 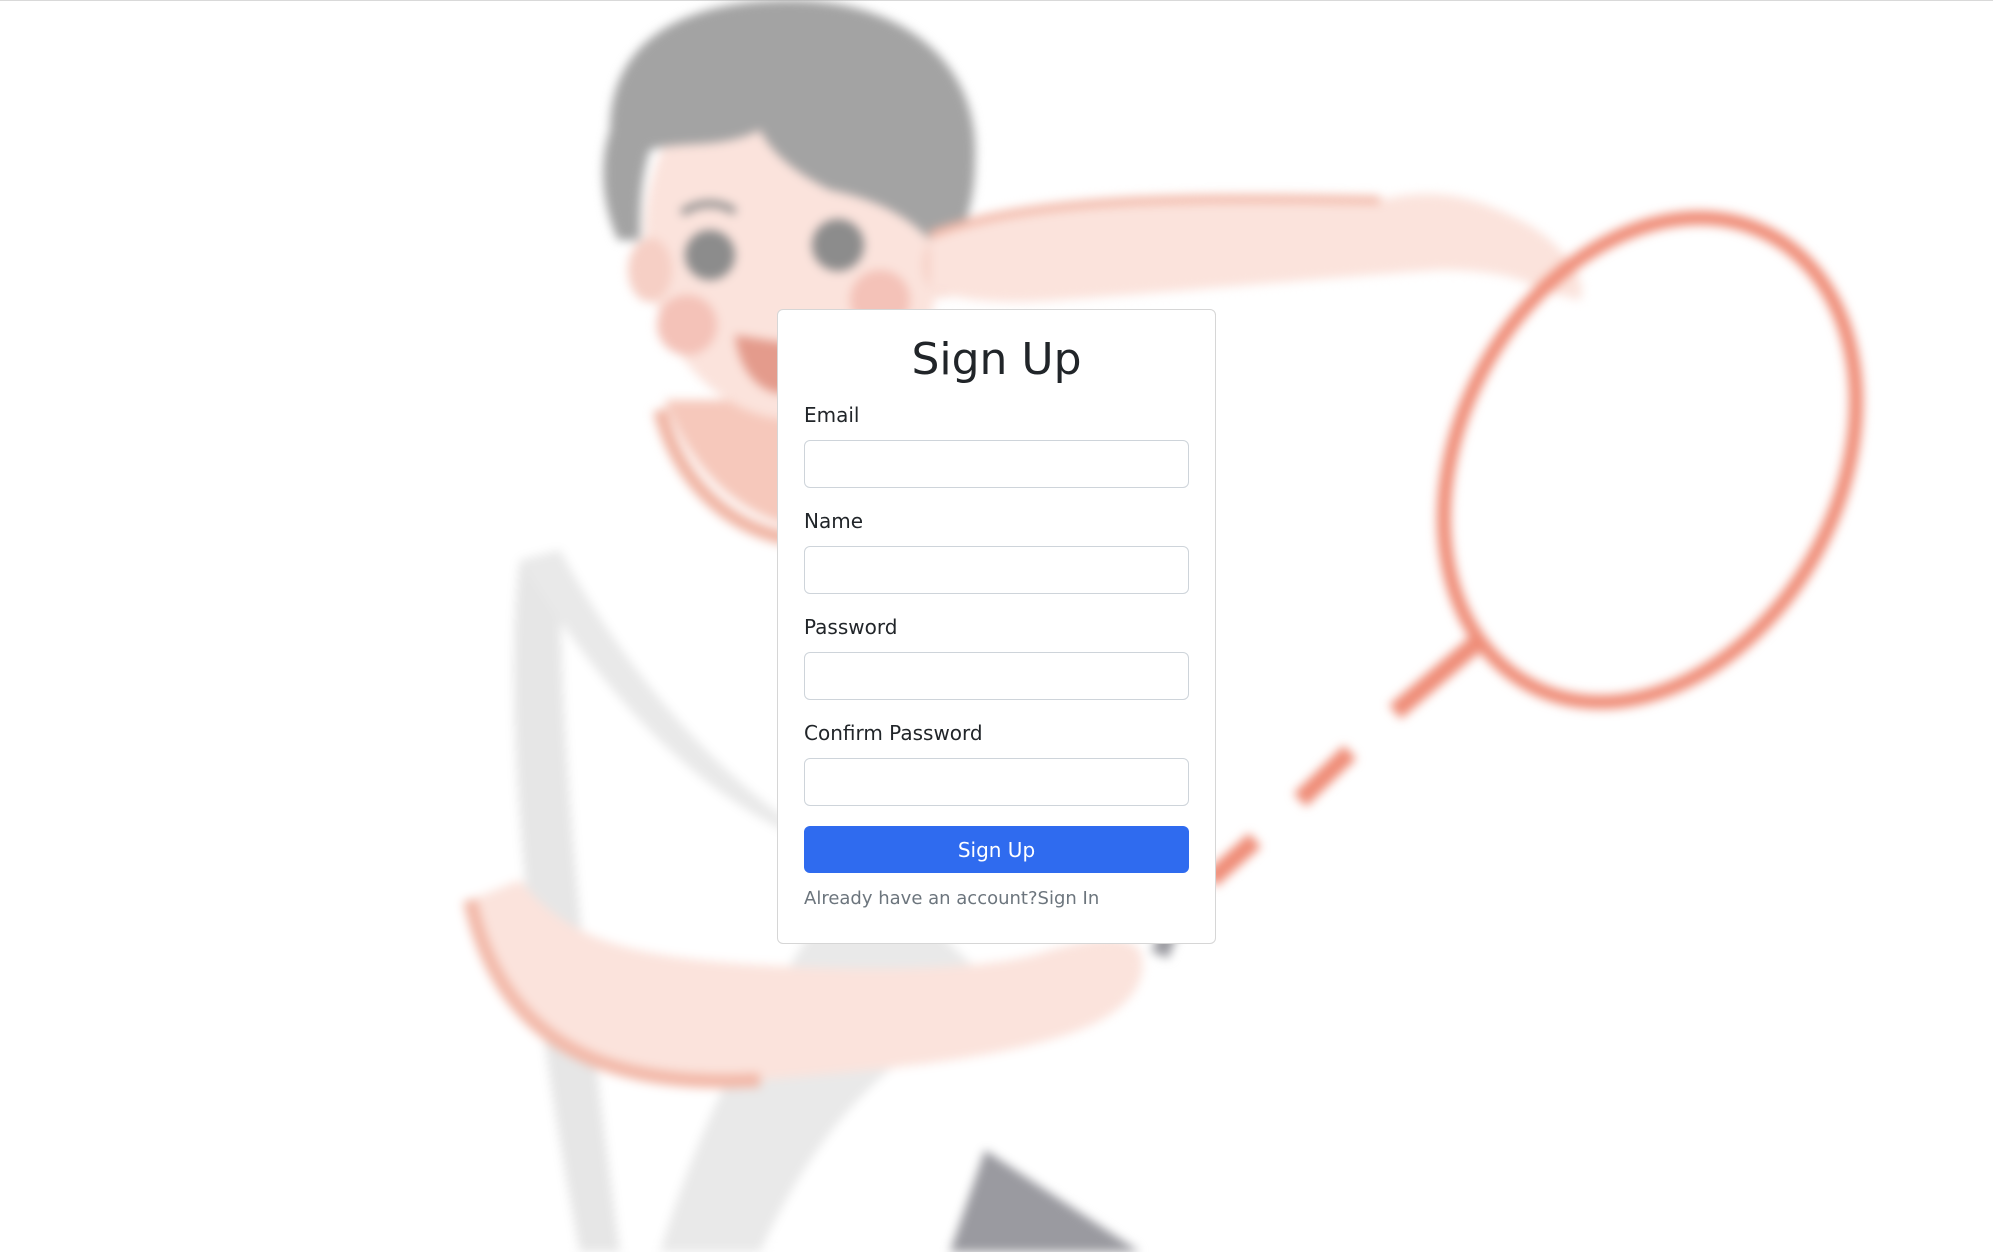 What do you see at coordinates (893, 733) in the screenshot?
I see `confirm-password-label: Confirm Password` at bounding box center [893, 733].